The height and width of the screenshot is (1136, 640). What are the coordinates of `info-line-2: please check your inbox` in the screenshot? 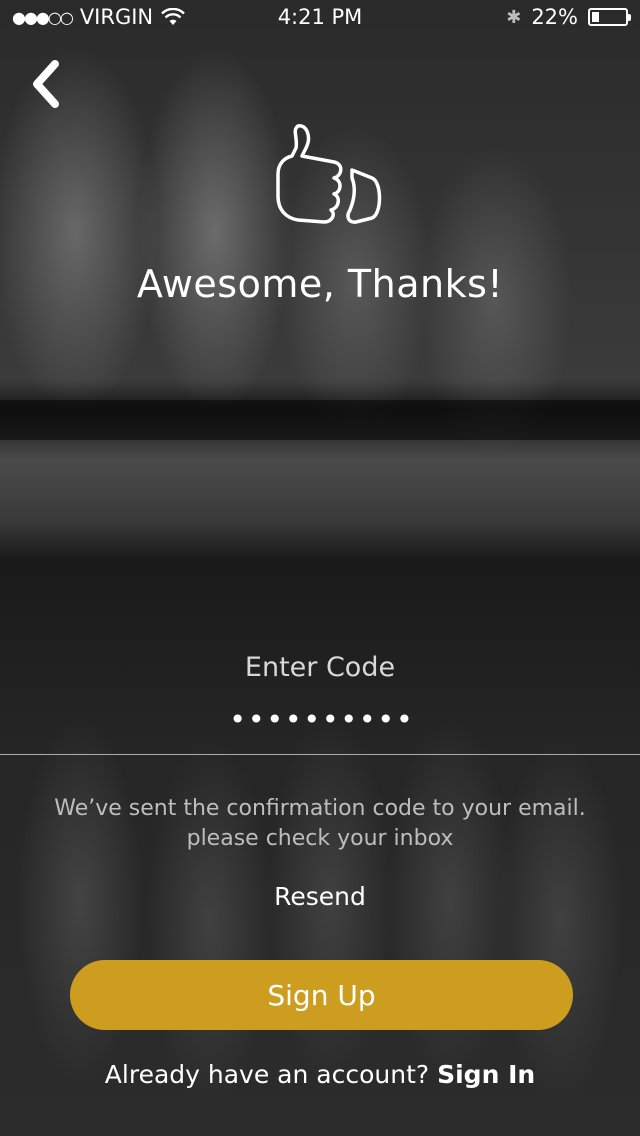 It's located at (320, 838).